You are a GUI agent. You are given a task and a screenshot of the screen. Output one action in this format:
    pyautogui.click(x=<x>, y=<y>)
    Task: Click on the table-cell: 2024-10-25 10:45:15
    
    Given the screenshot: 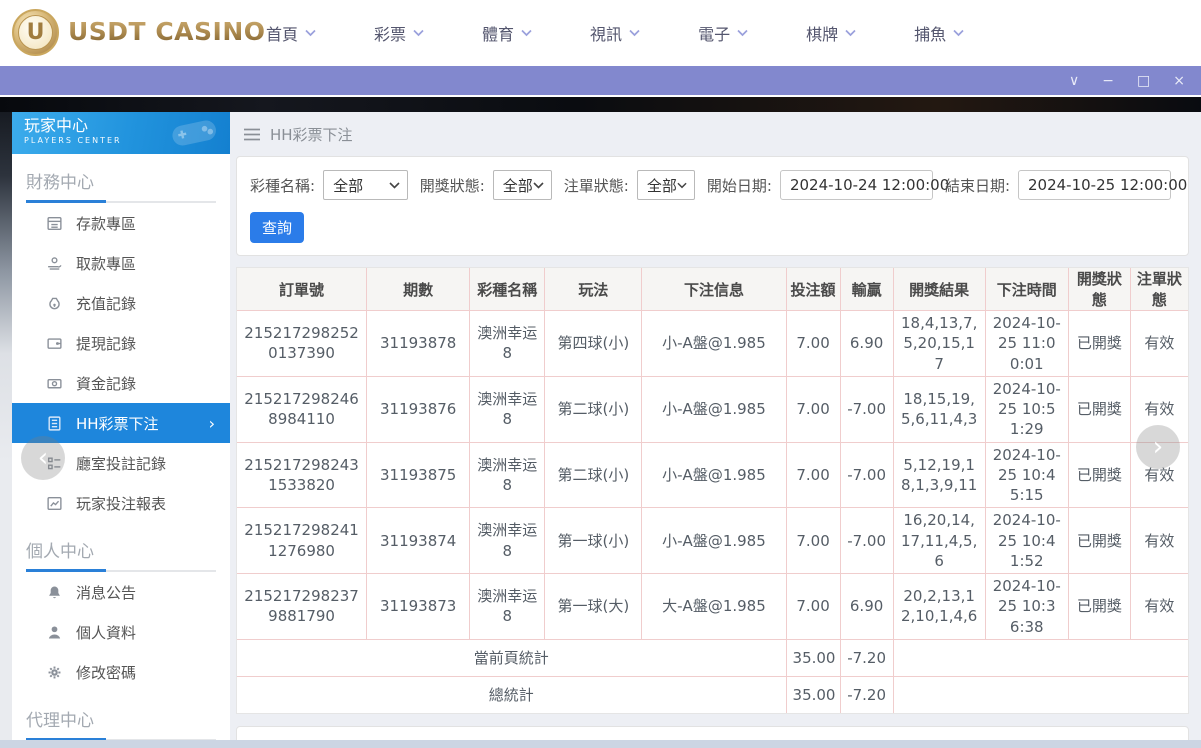 What is the action you would take?
    pyautogui.click(x=1026, y=475)
    